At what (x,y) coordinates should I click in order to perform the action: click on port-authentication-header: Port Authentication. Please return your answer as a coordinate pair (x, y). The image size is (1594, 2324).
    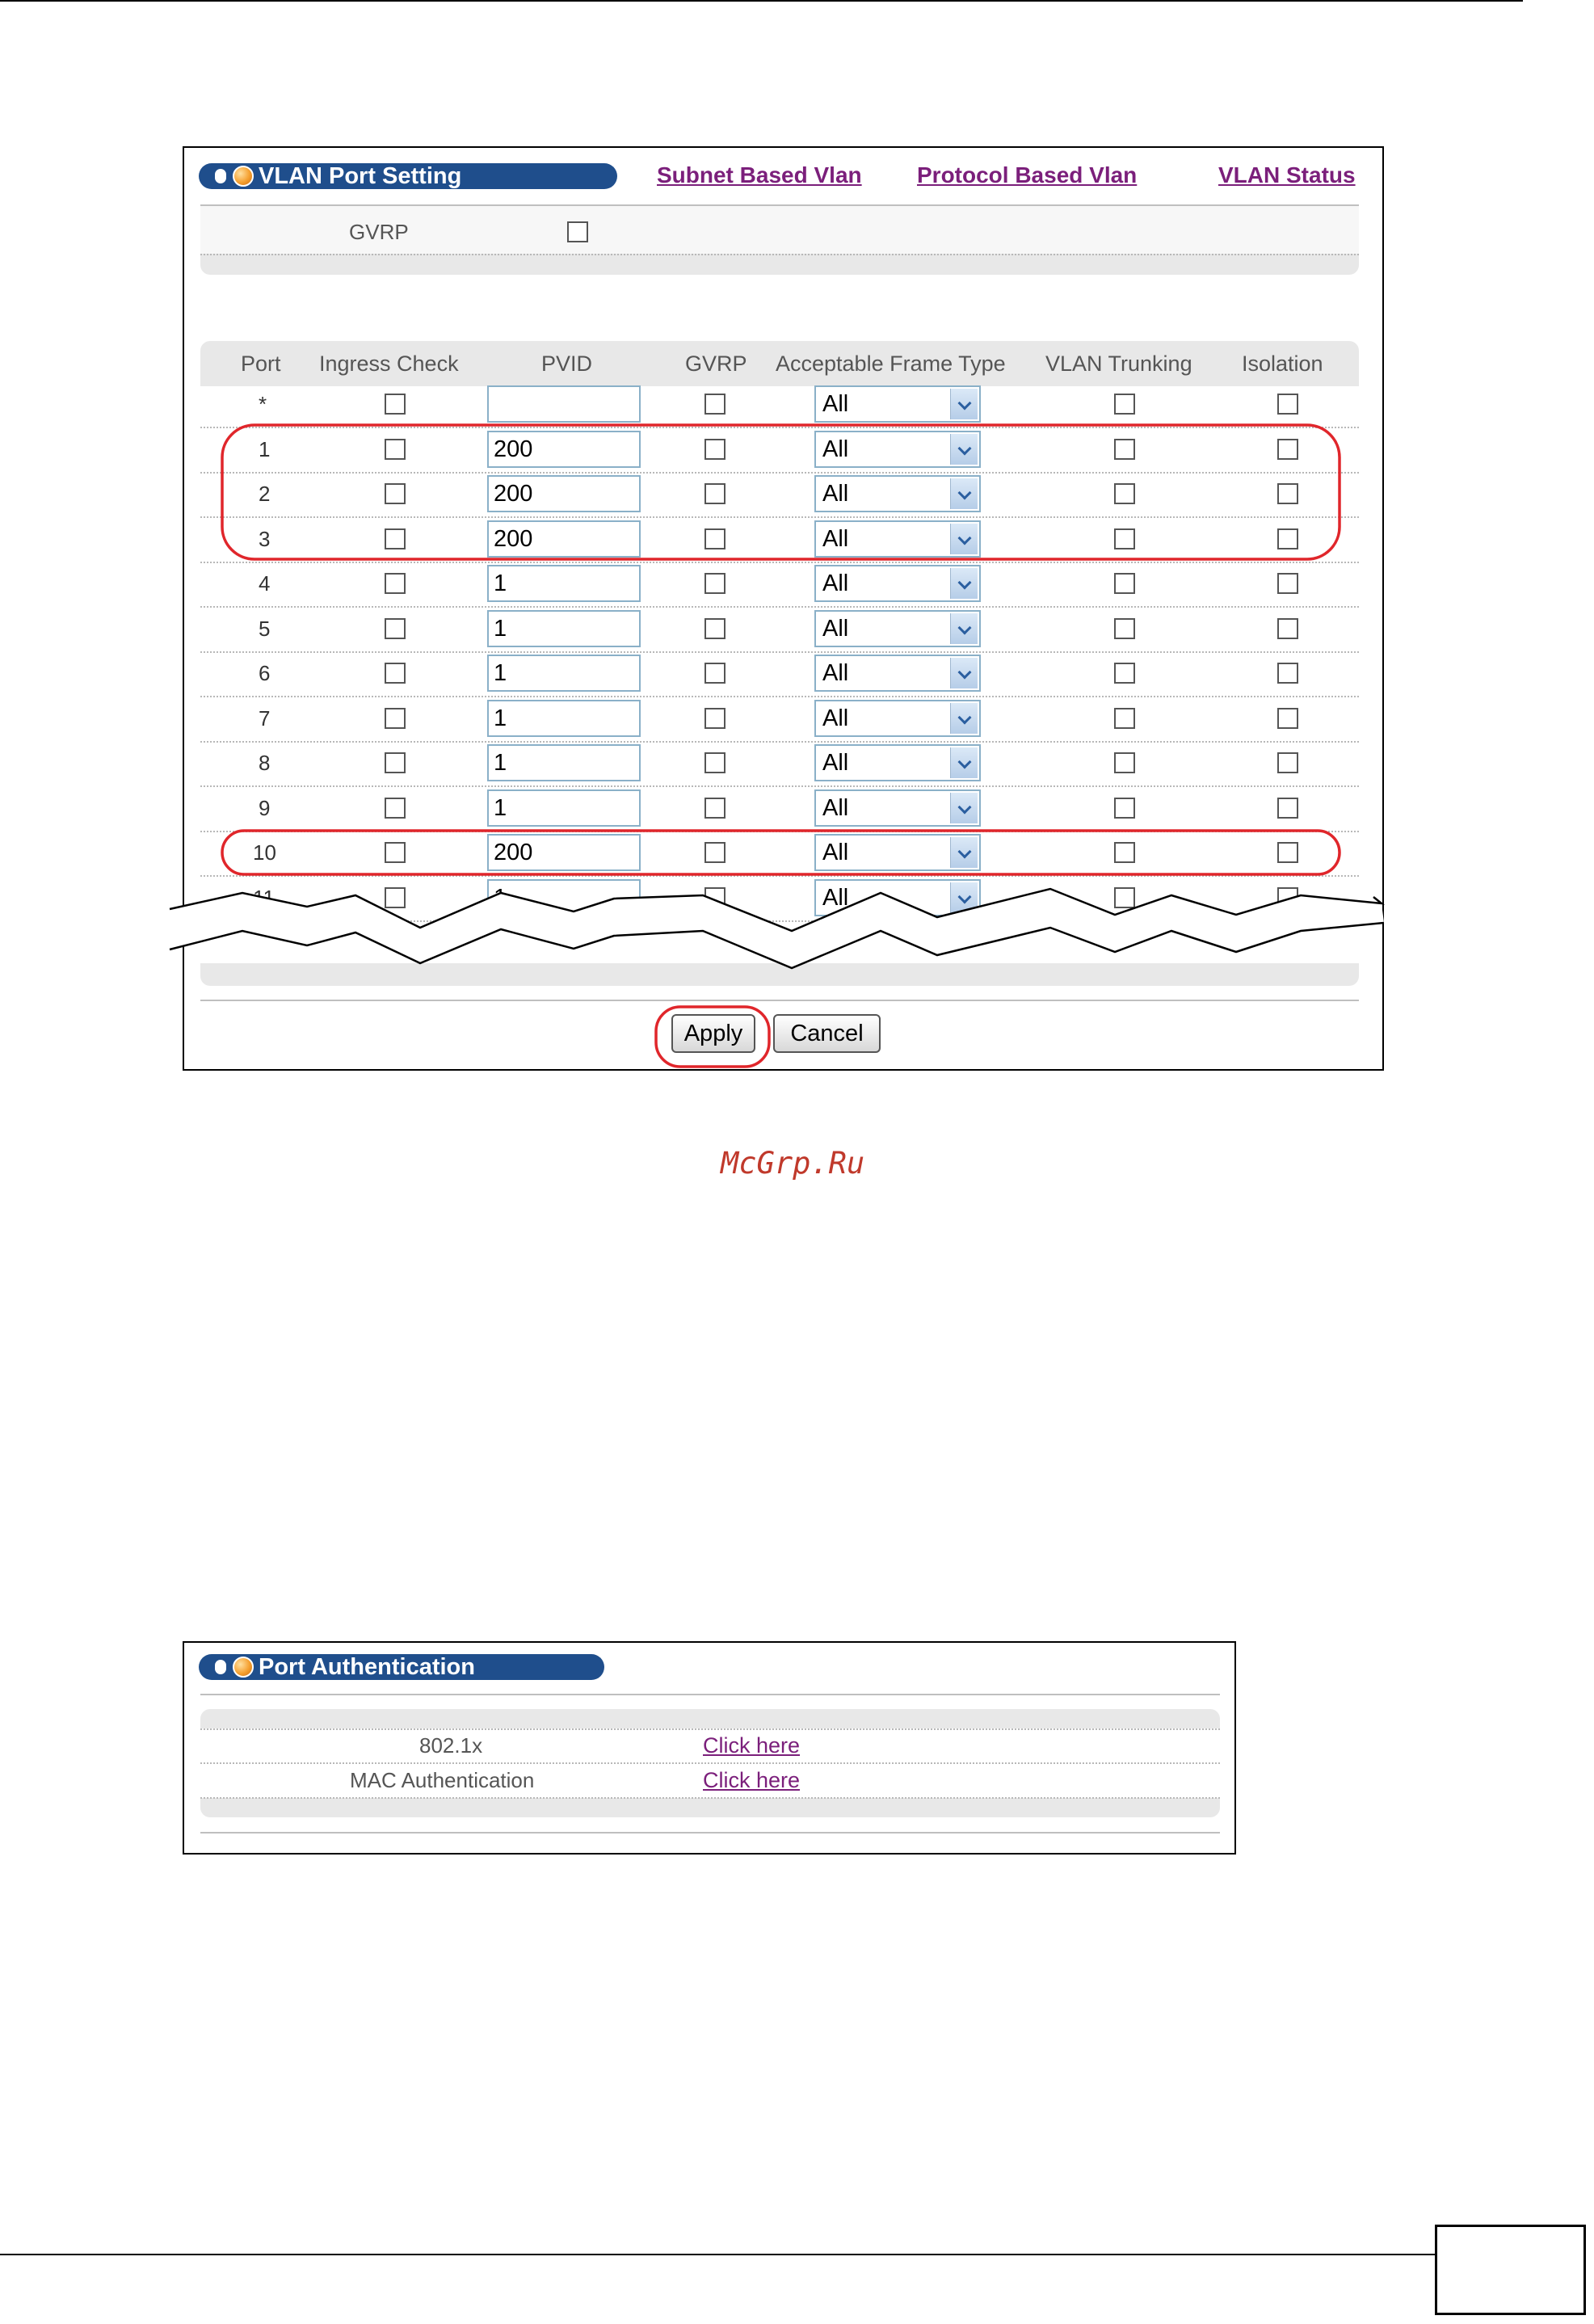
    Looking at the image, I should click on (401, 1667).